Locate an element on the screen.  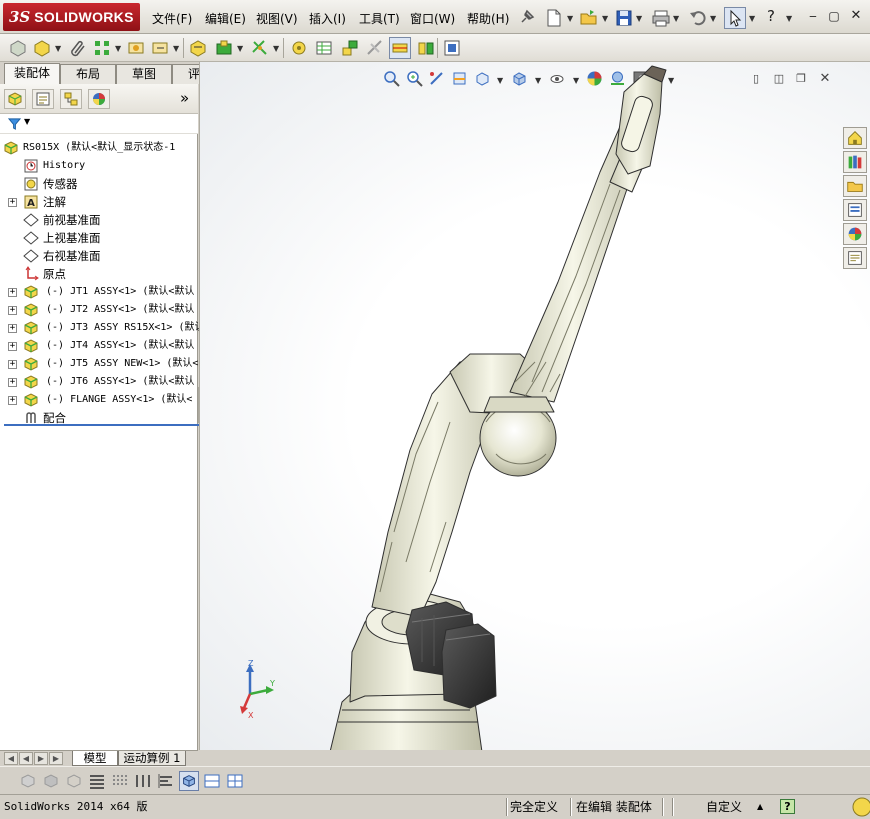
pin-icon is located at coordinates (526, 18).